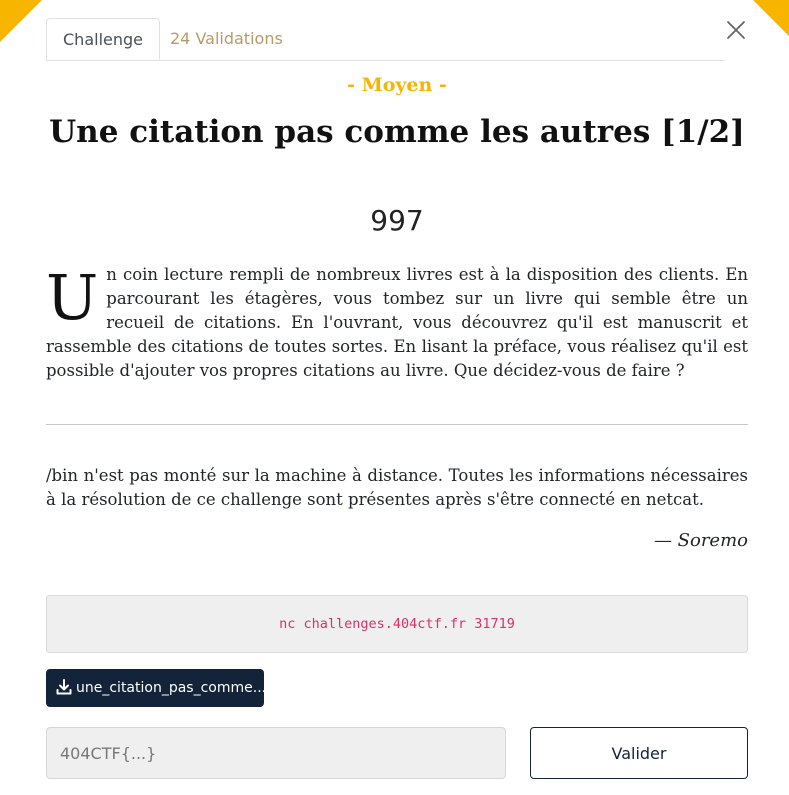 Image resolution: width=789 pixels, height=795 pixels. I want to click on tab-bar: Challenge 24 Validations, so click(385, 39).